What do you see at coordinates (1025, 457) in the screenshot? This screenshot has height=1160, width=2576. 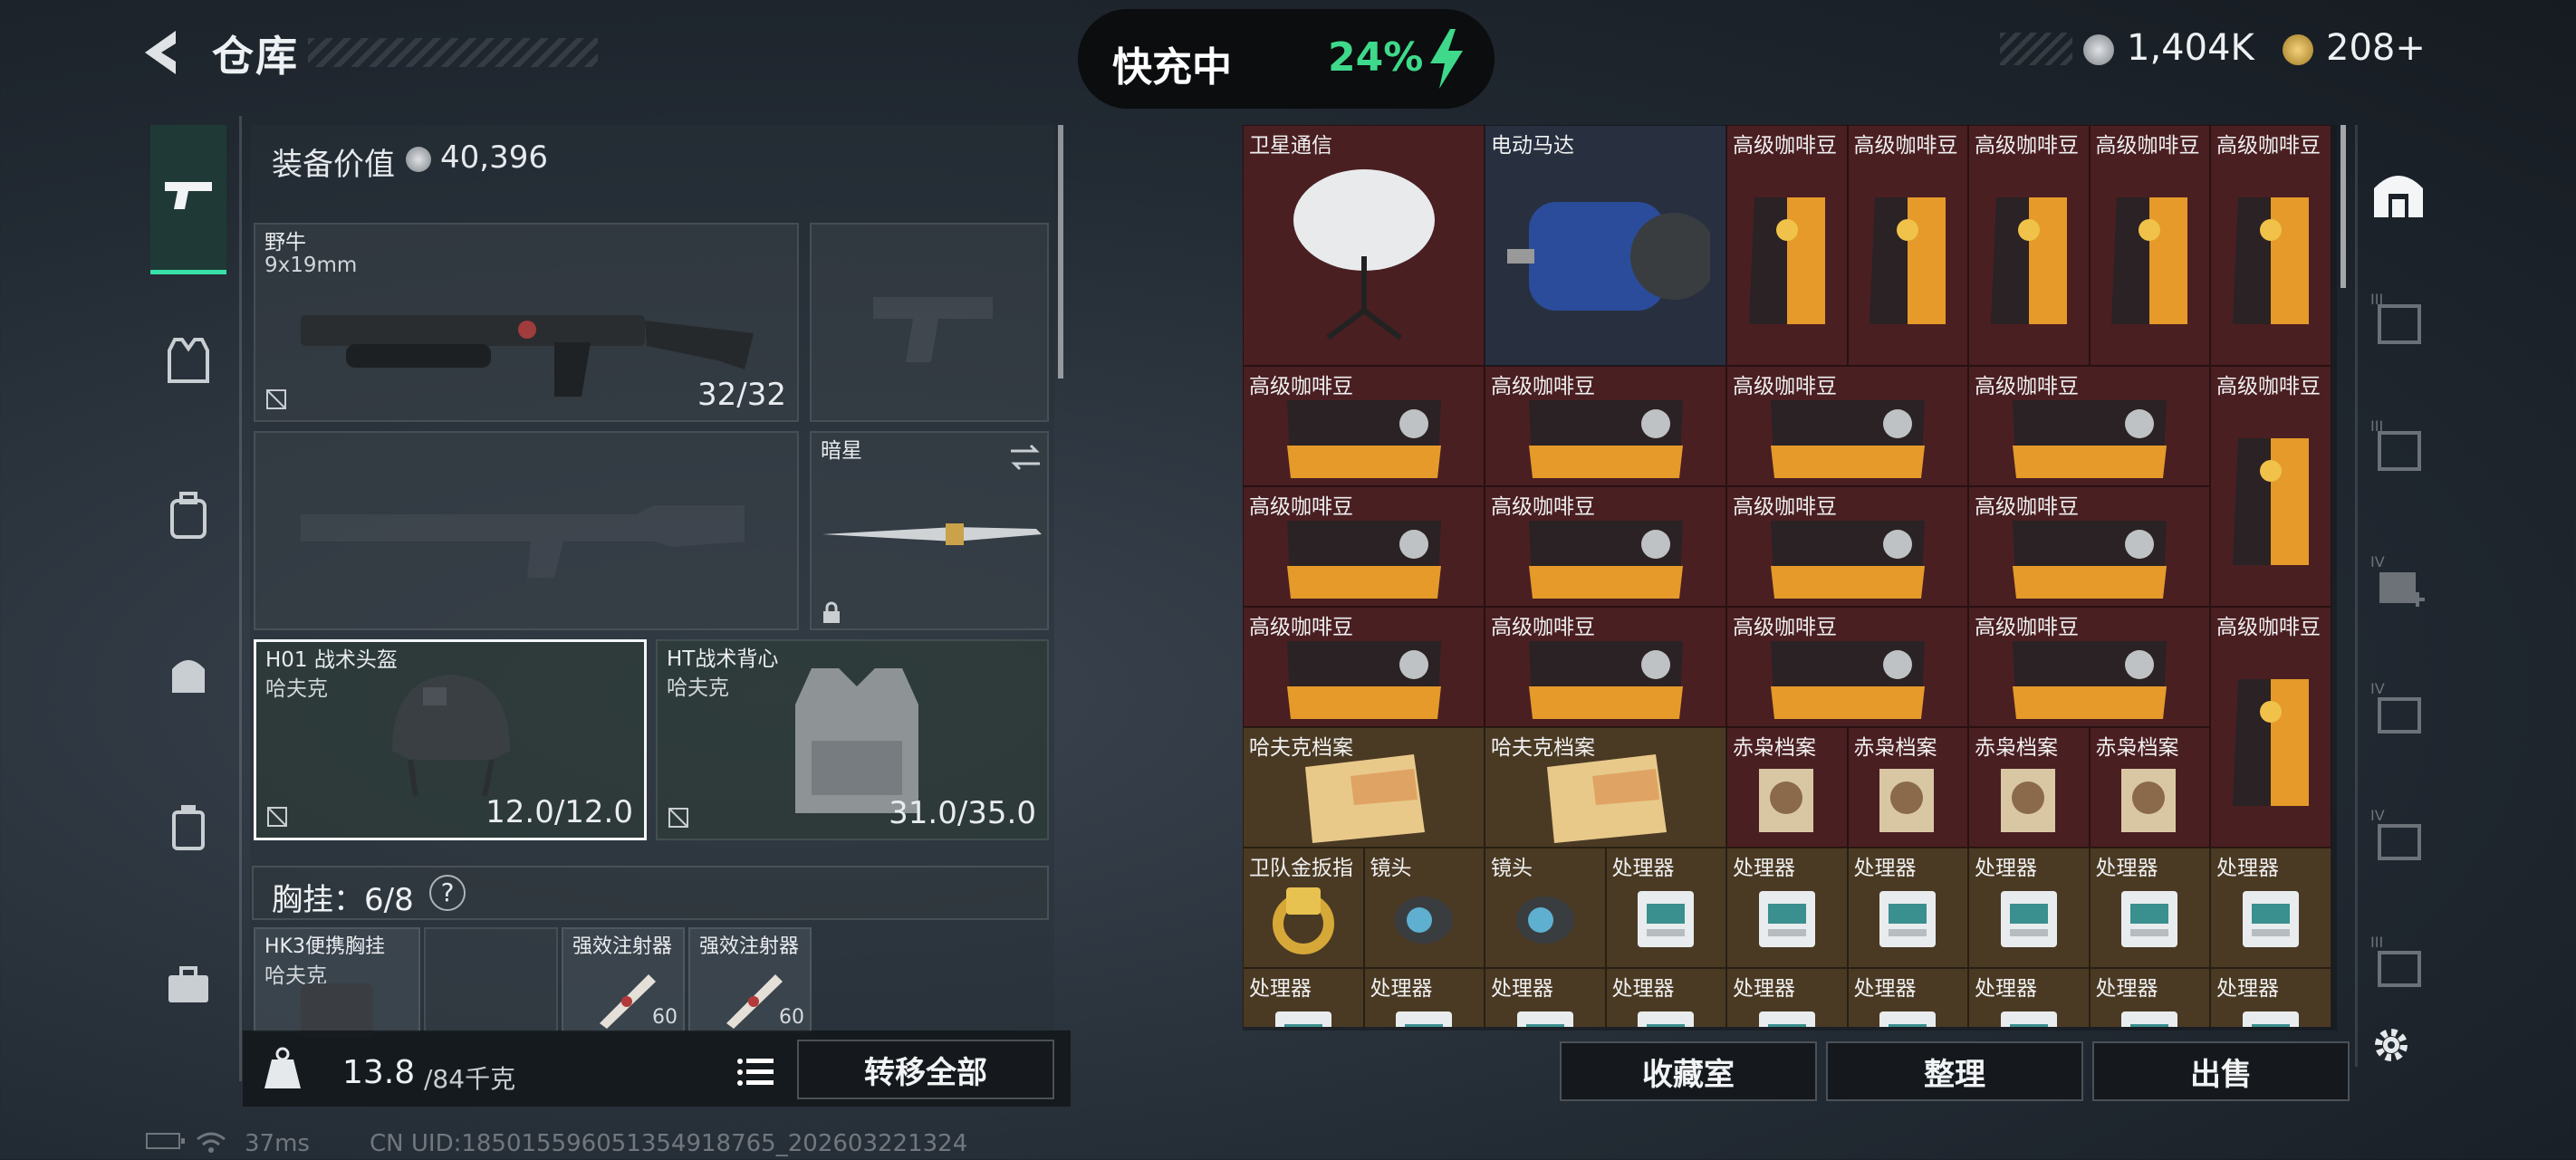 I see `swap-icon` at bounding box center [1025, 457].